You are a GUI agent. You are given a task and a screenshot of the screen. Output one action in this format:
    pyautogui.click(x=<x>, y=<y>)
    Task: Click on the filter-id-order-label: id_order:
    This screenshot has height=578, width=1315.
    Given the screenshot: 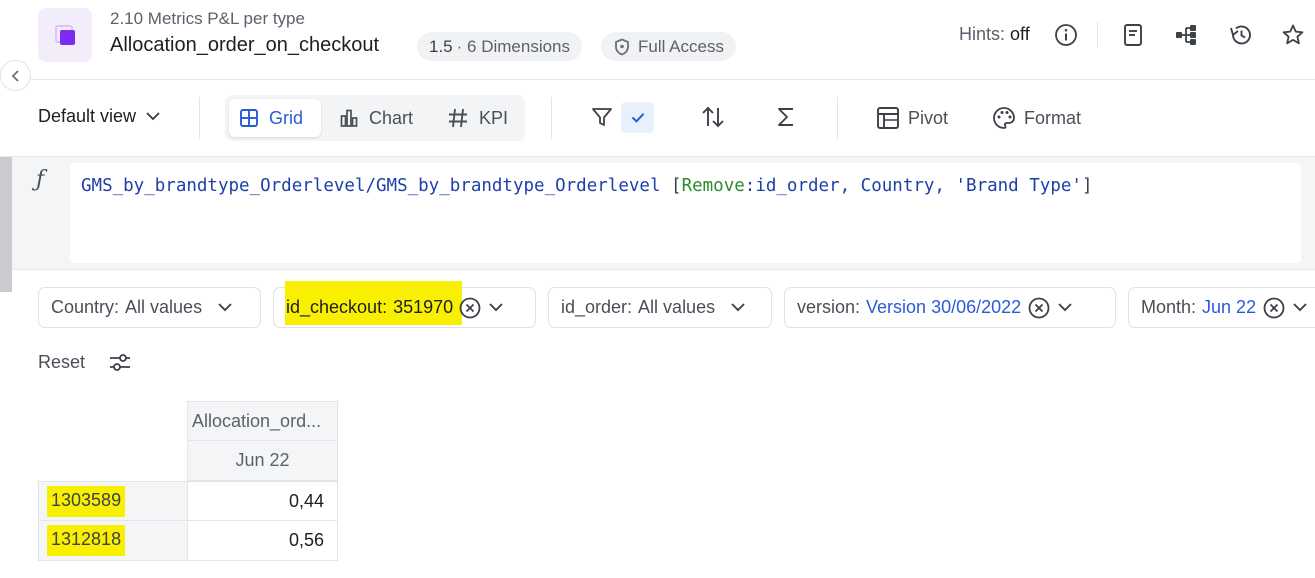 What is the action you would take?
    pyautogui.click(x=597, y=307)
    